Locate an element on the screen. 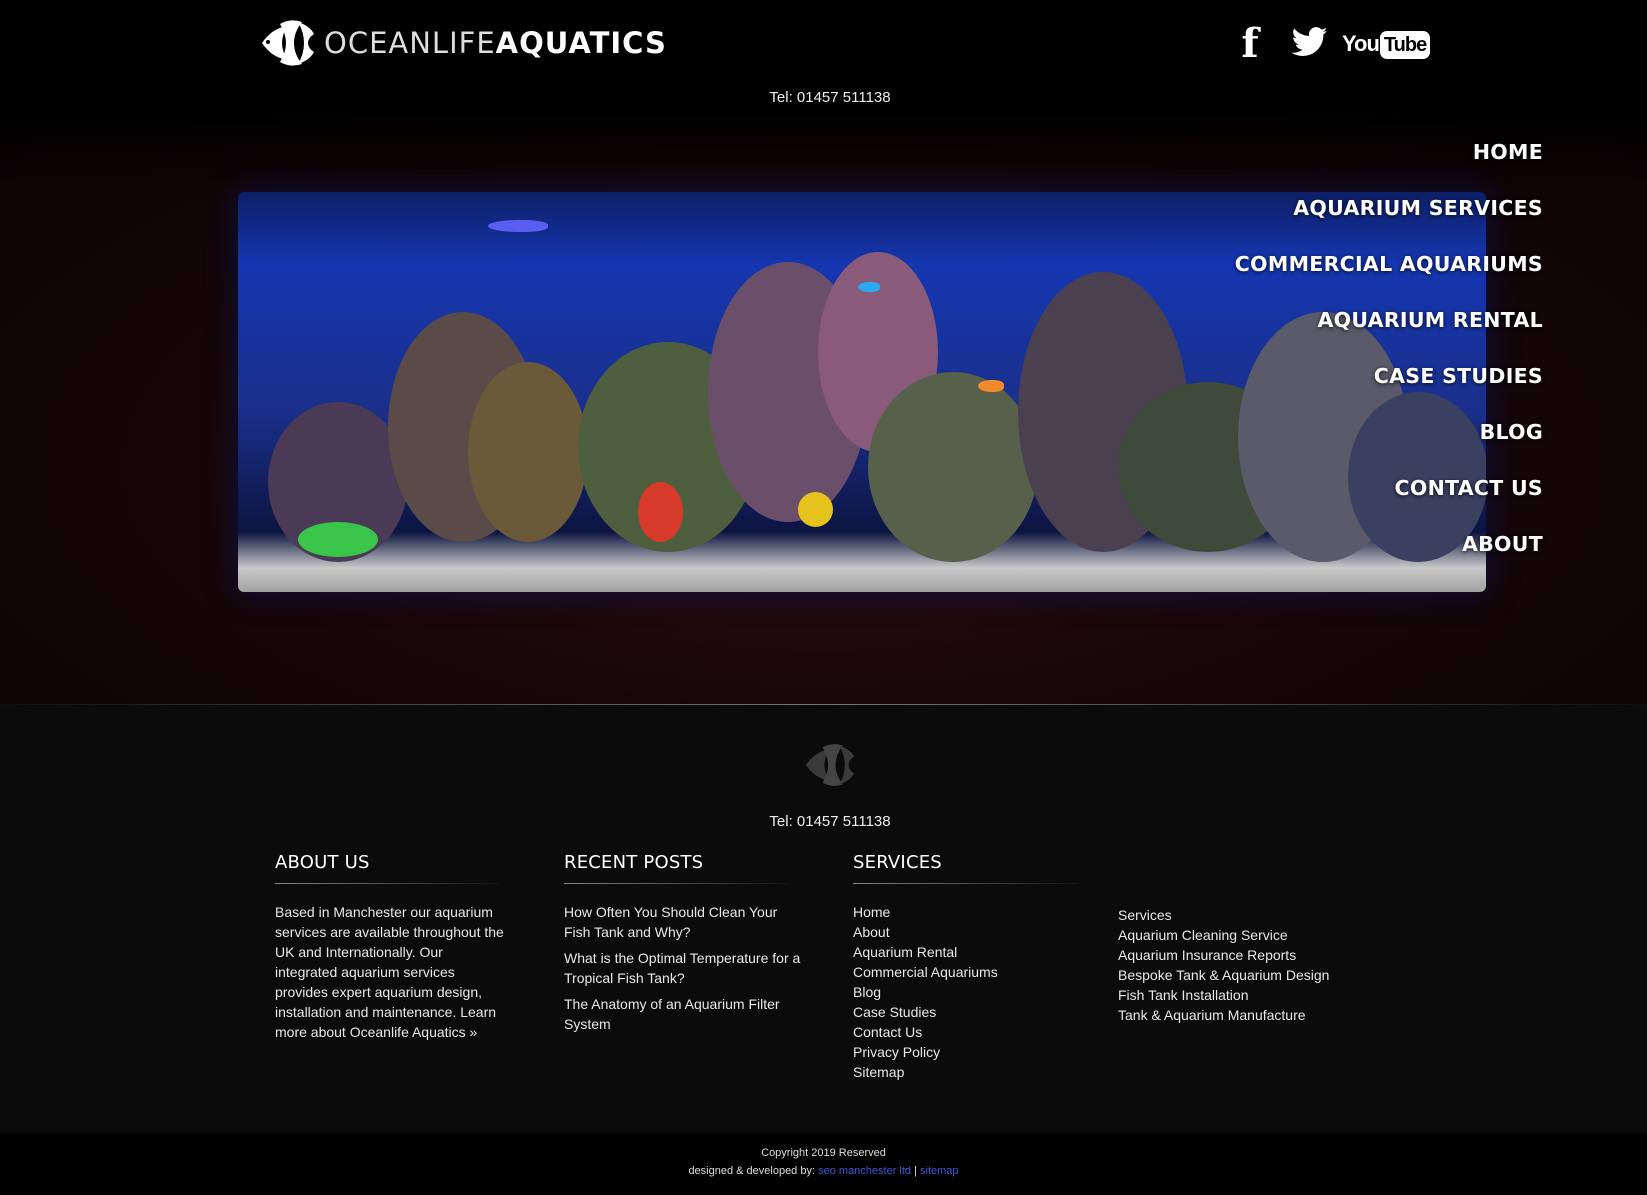 The height and width of the screenshot is (1195, 1647). logo-text-light: OCEANLIFE is located at coordinates (410, 43).